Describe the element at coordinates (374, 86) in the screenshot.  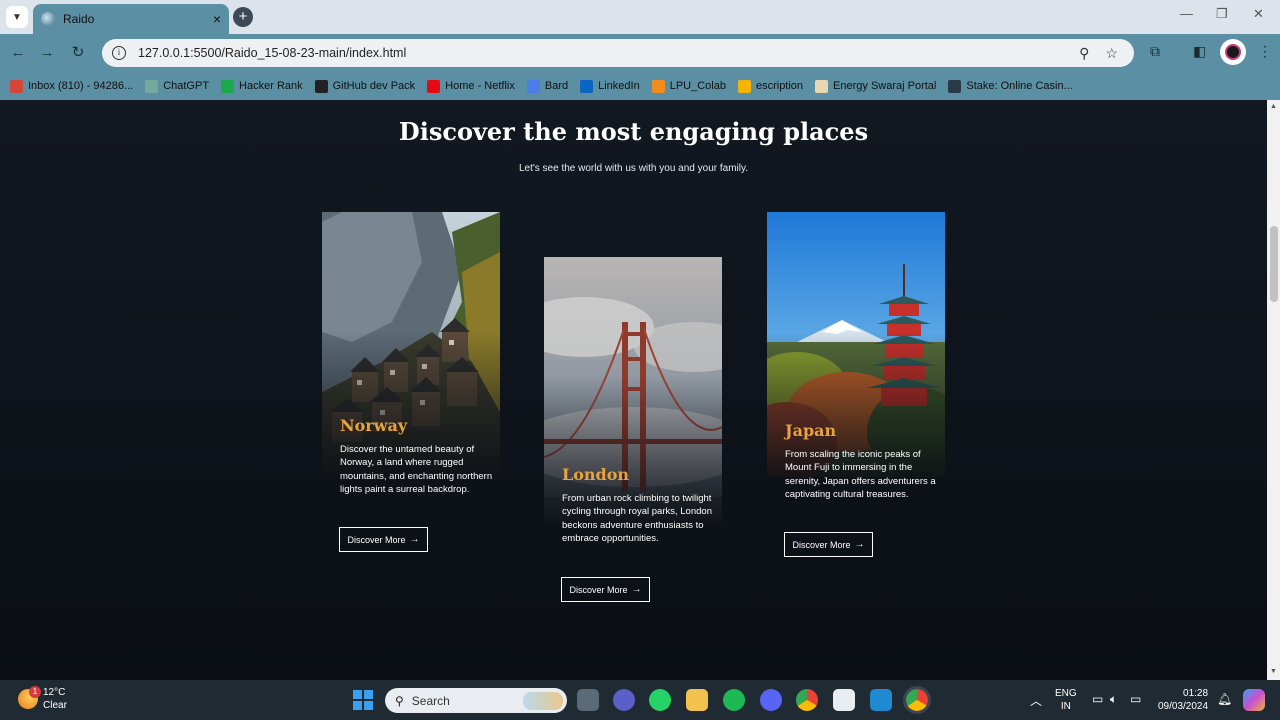
I see `bookmark-label: GitHub dev Pack` at that location.